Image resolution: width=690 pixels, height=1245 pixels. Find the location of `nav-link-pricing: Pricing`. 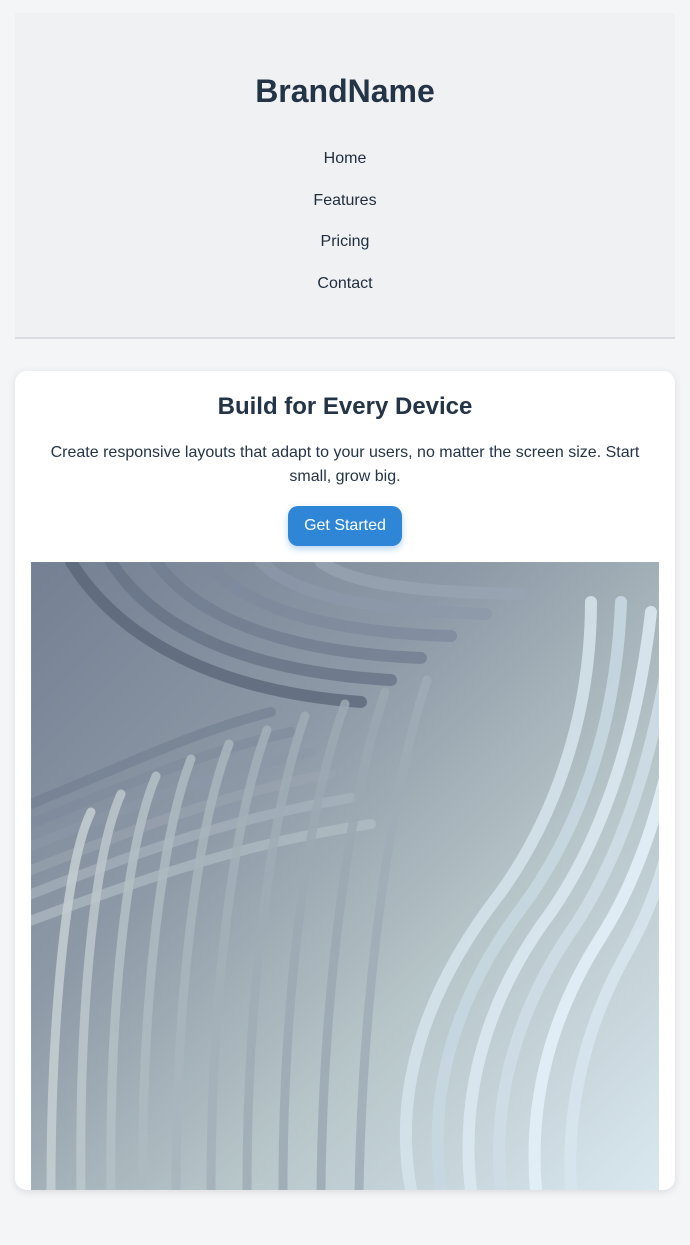

nav-link-pricing: Pricing is located at coordinates (345, 250).